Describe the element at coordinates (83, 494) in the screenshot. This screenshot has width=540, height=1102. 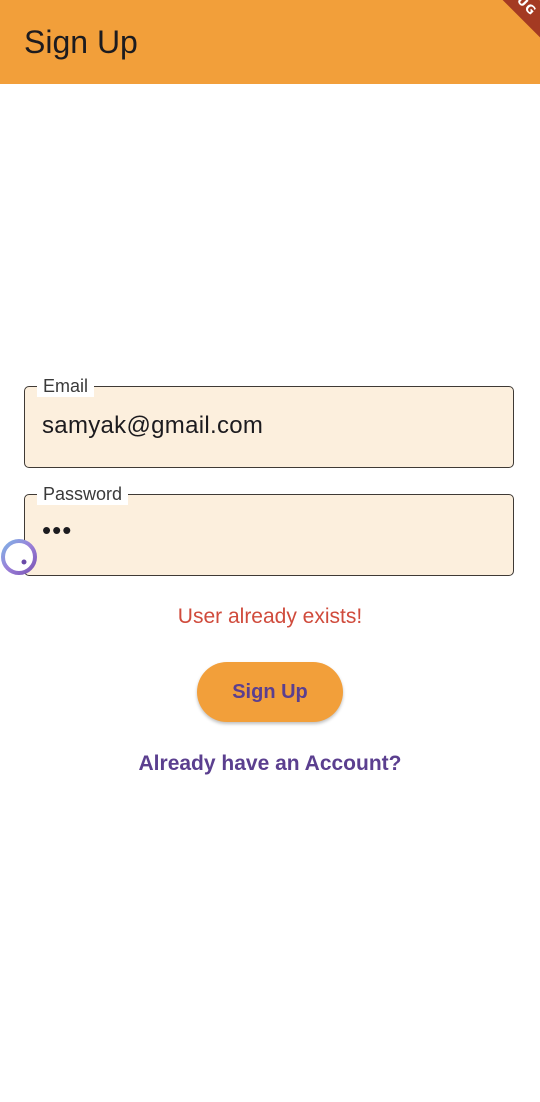
I see `password-label: Password` at that location.